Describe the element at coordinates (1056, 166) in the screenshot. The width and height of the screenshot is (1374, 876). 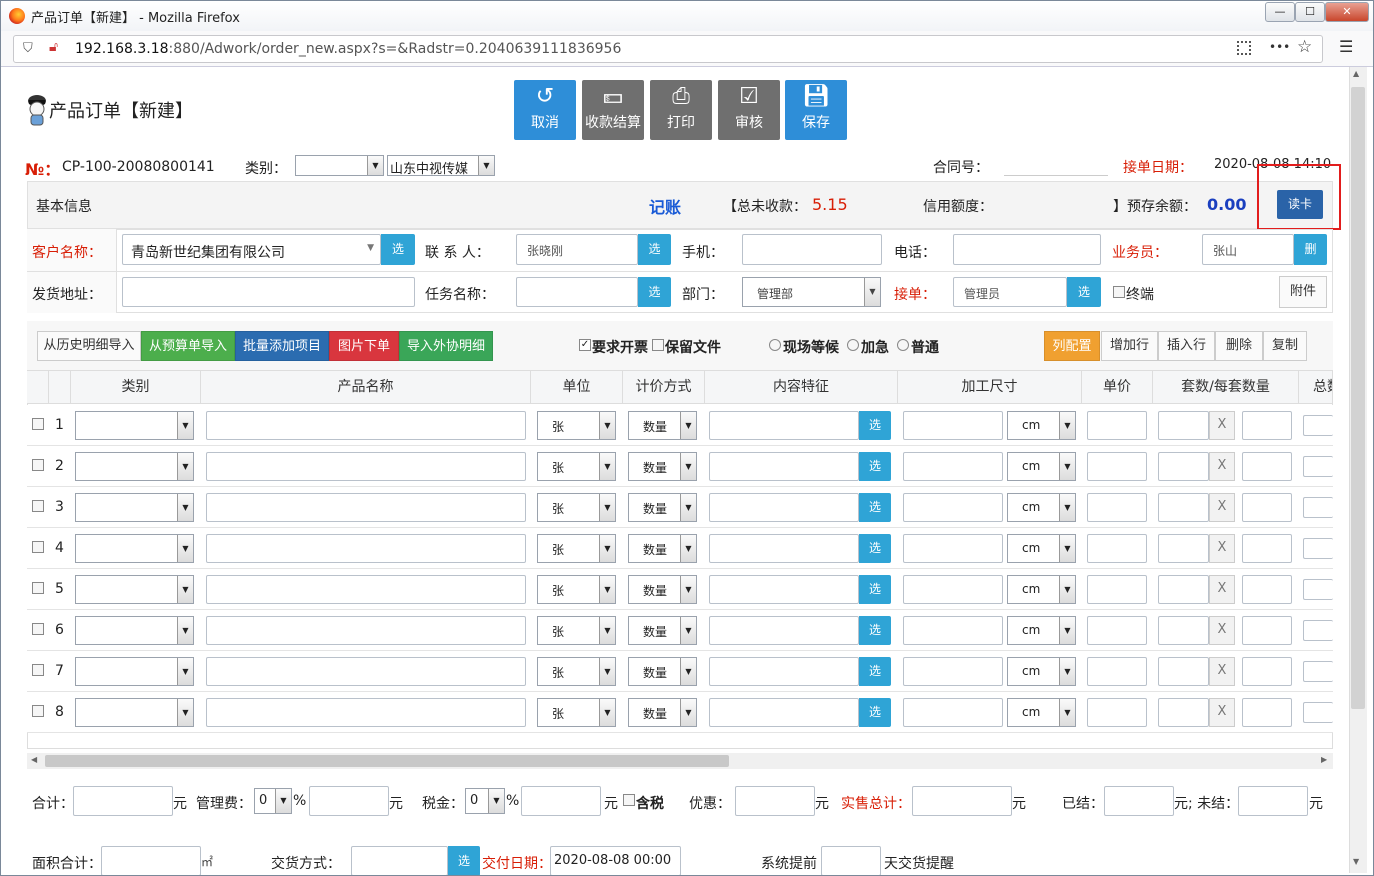
I see `contract-input` at that location.